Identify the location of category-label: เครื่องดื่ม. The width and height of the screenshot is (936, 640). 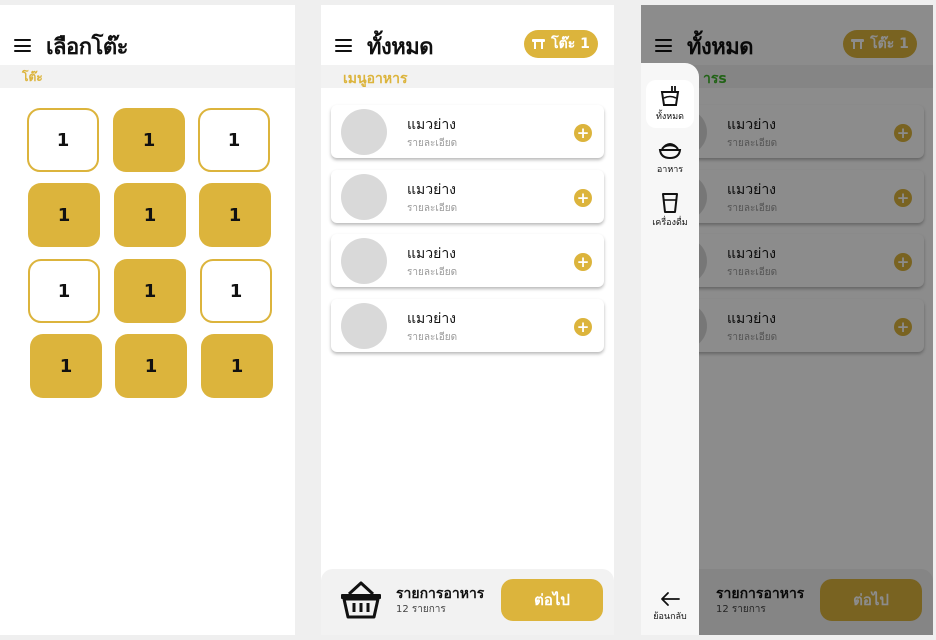
(670, 223).